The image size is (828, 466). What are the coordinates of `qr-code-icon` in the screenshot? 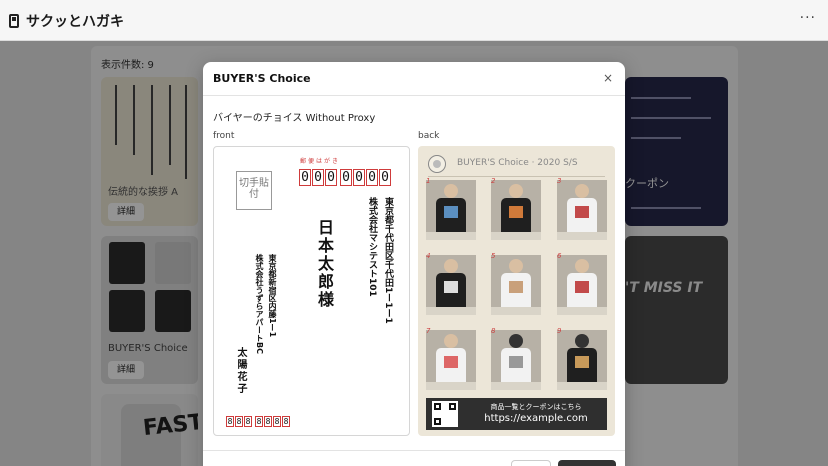 It's located at (445, 414).